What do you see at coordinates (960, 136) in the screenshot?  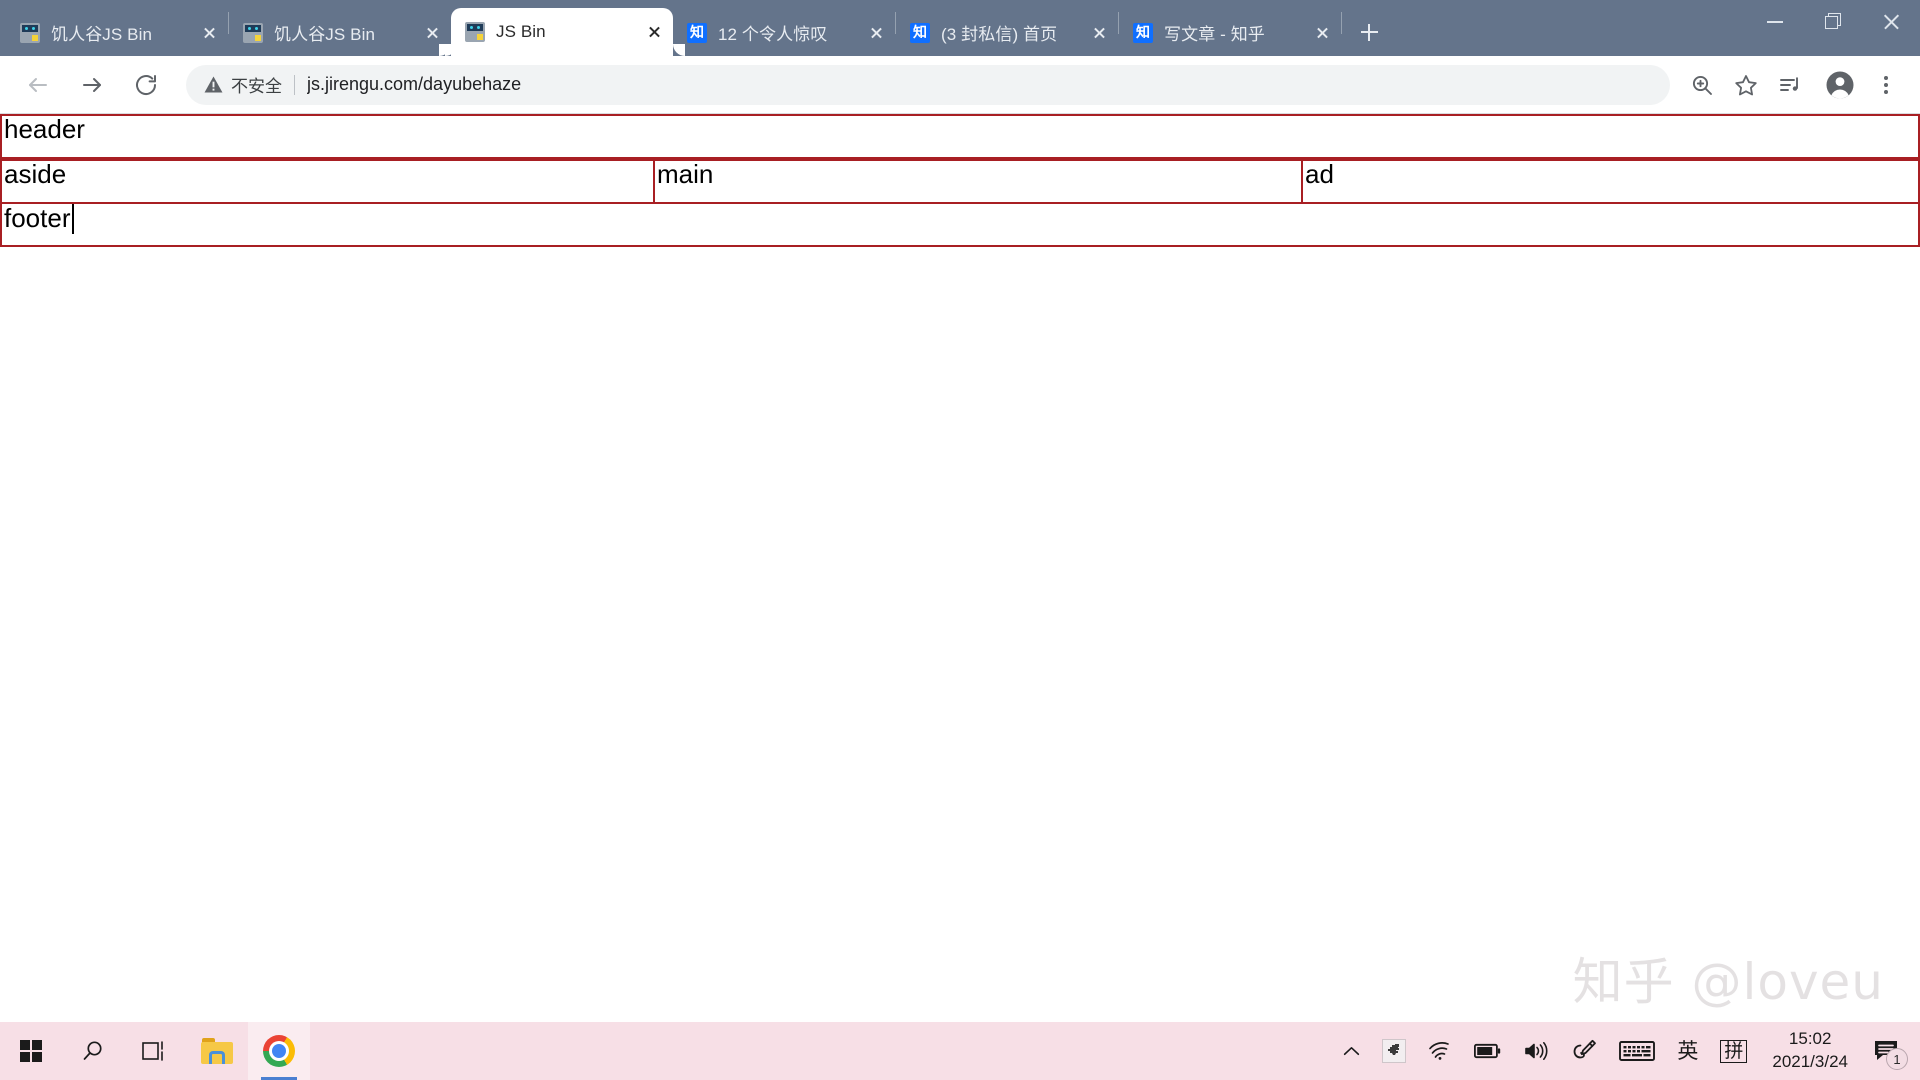 I see `page-block-header: header` at bounding box center [960, 136].